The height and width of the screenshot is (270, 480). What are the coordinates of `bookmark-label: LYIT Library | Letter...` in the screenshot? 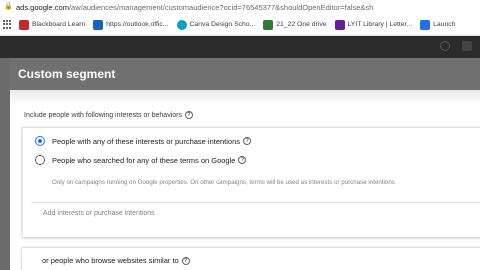 It's located at (380, 24).